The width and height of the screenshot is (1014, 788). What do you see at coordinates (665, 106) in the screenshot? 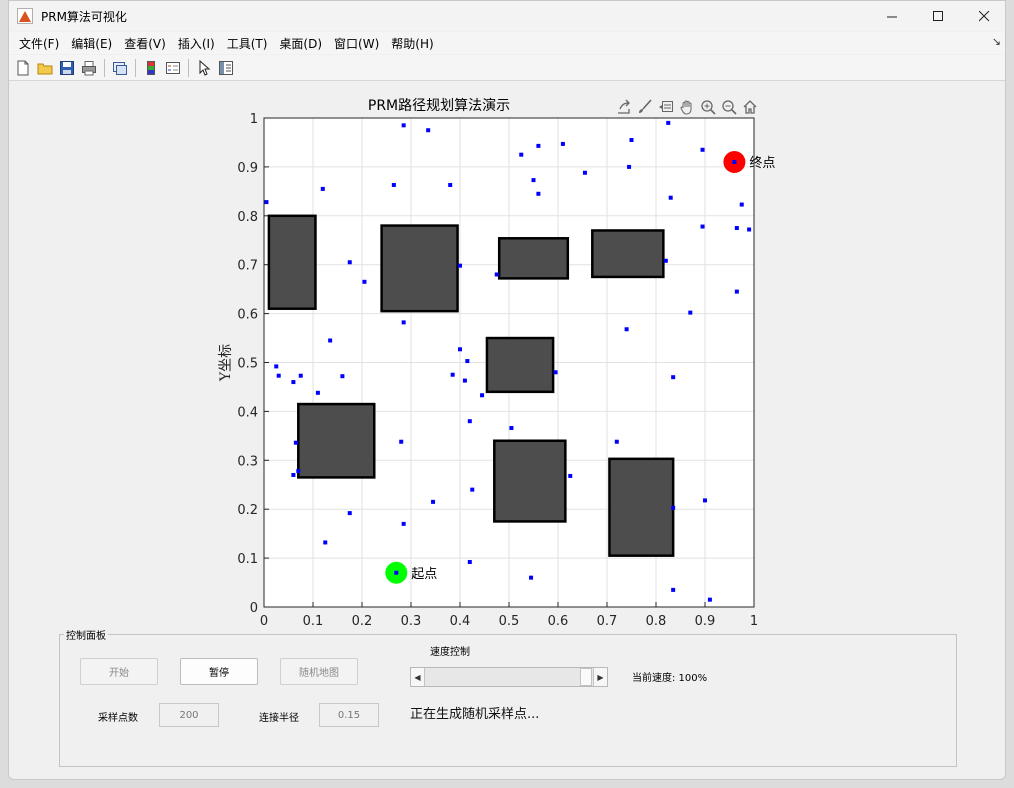
I see `data-tips-button` at bounding box center [665, 106].